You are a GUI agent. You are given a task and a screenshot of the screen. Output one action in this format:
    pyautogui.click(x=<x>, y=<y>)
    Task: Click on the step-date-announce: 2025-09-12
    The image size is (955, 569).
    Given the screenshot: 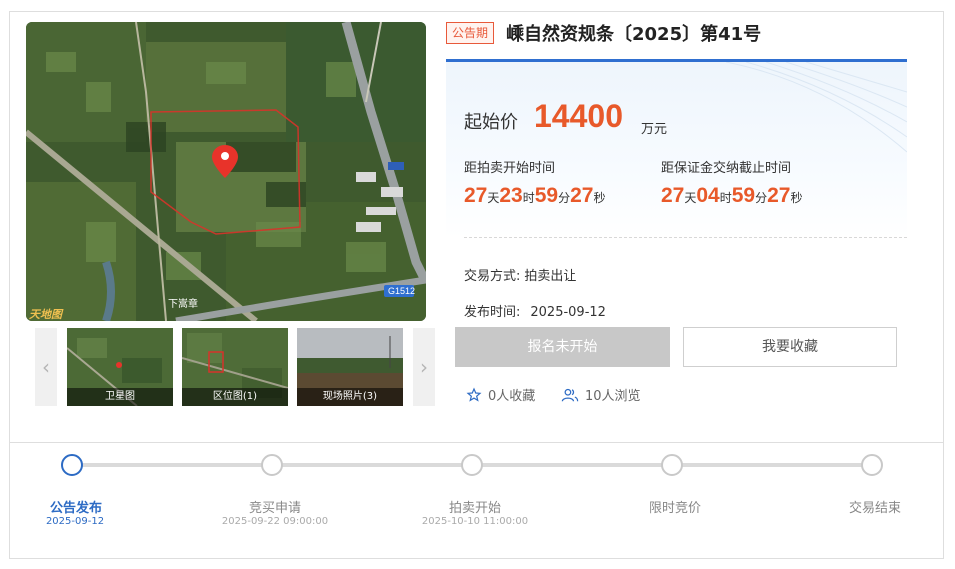 What is the action you would take?
    pyautogui.click(x=75, y=521)
    